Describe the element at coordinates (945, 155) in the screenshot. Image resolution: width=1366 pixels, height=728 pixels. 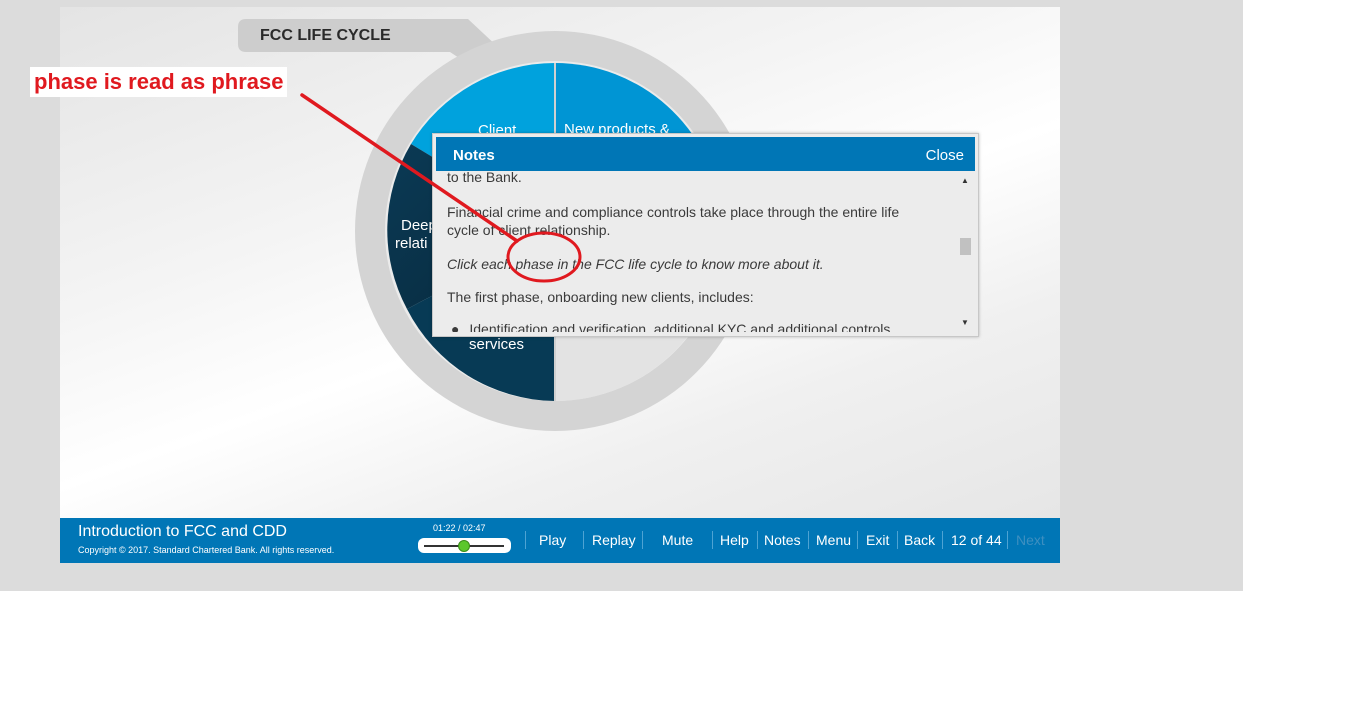
I see `notes-close-button: Close` at that location.